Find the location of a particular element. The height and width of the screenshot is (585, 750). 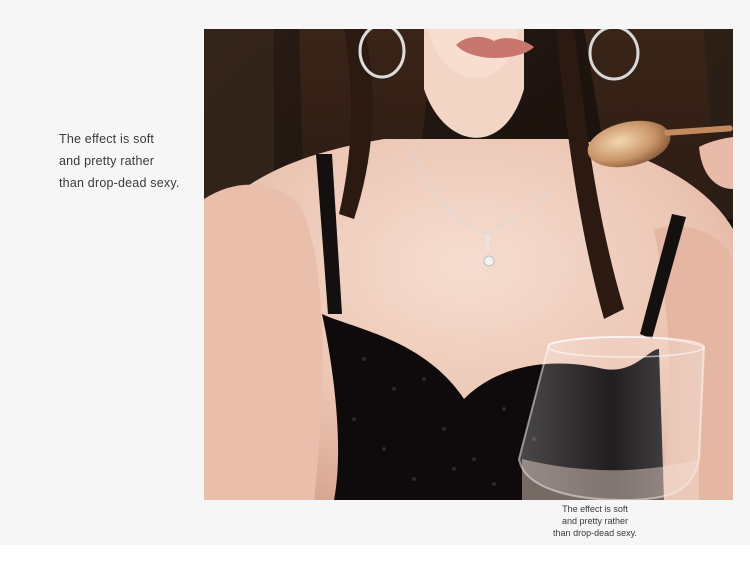

caption-line: and pretty rather is located at coordinates (595, 521).